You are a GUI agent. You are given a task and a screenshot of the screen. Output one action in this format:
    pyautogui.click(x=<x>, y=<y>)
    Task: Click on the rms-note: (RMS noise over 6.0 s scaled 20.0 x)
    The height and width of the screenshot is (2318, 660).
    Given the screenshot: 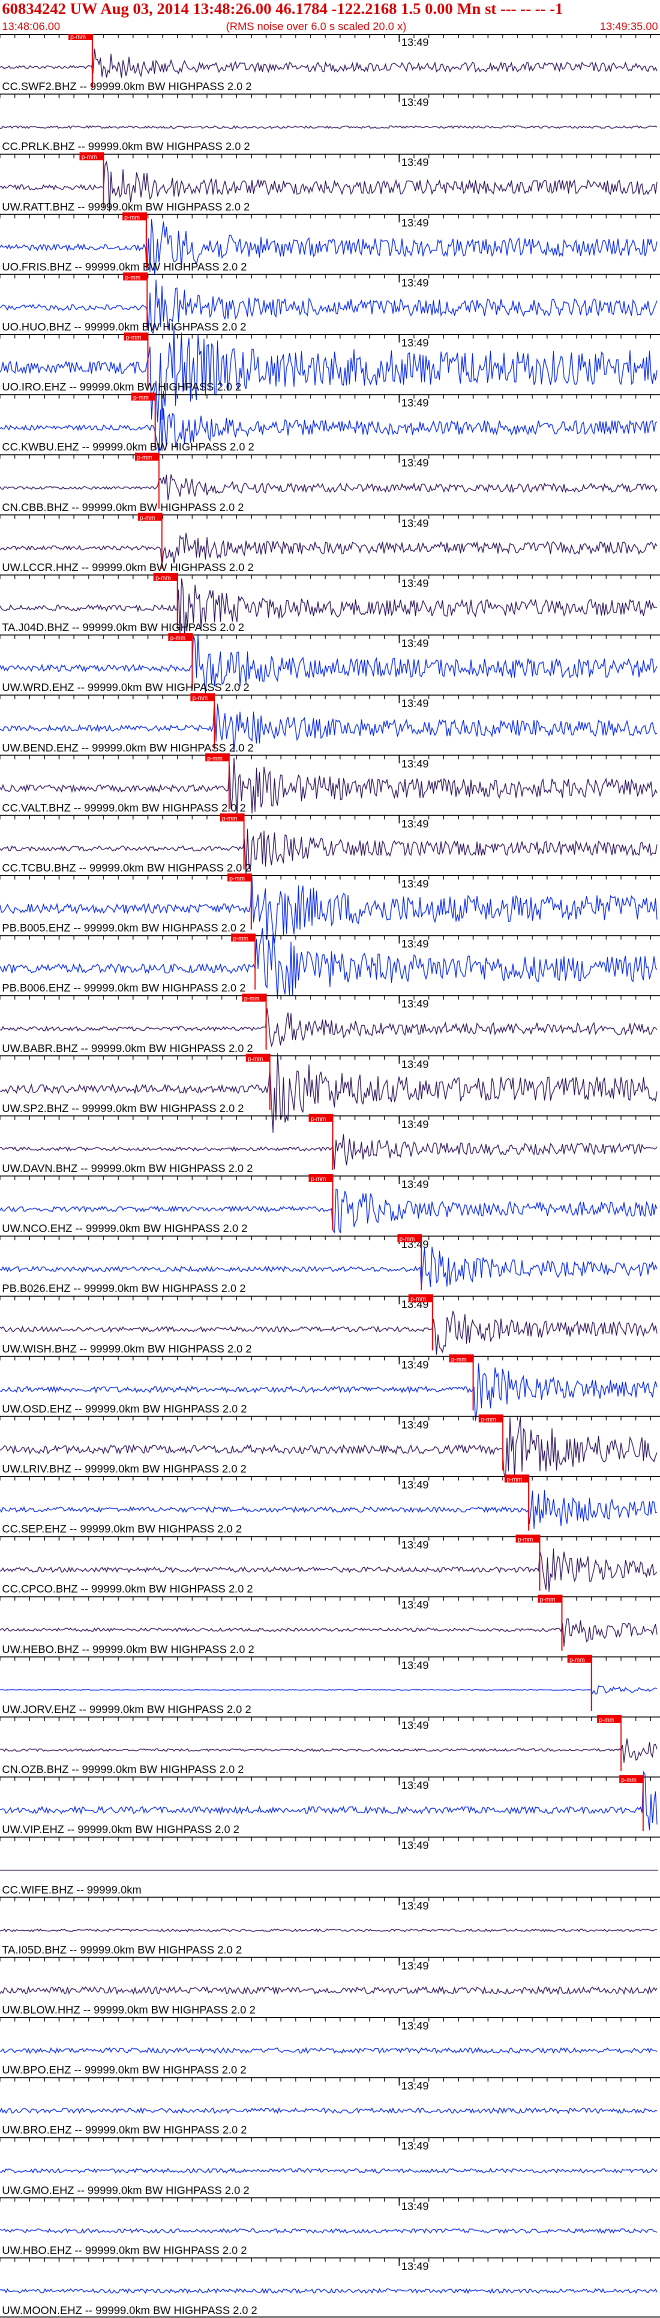 What is the action you would take?
    pyautogui.click(x=316, y=27)
    